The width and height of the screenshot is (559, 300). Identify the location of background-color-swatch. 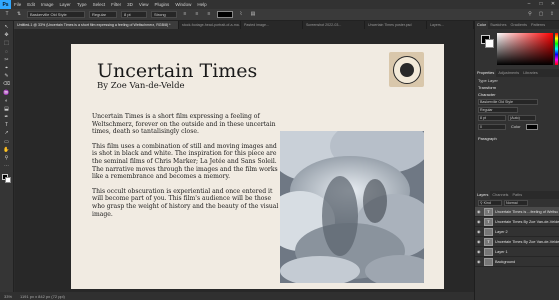
(489, 43).